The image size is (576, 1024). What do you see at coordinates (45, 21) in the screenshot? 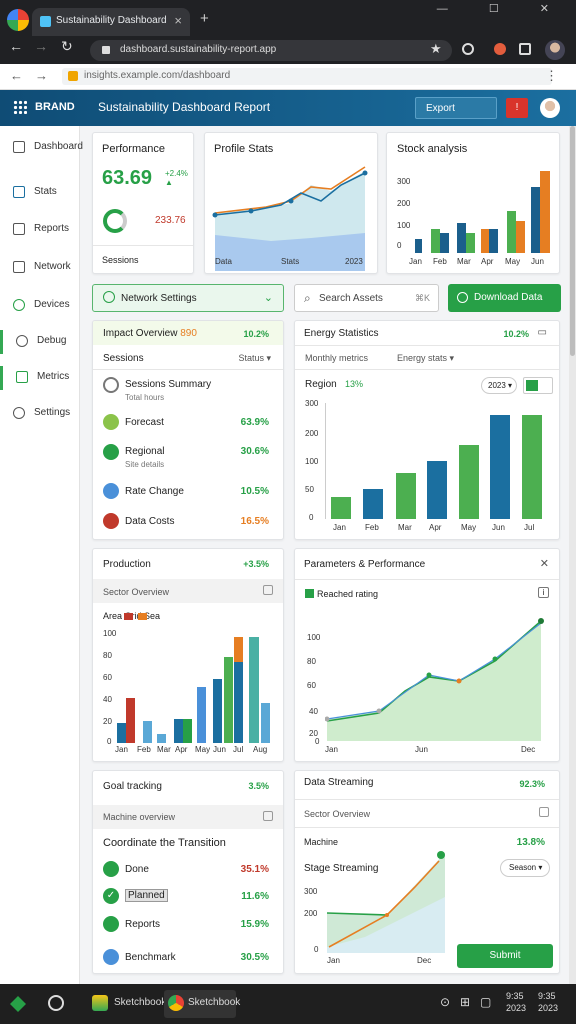
I see `favicon-icon` at bounding box center [45, 21].